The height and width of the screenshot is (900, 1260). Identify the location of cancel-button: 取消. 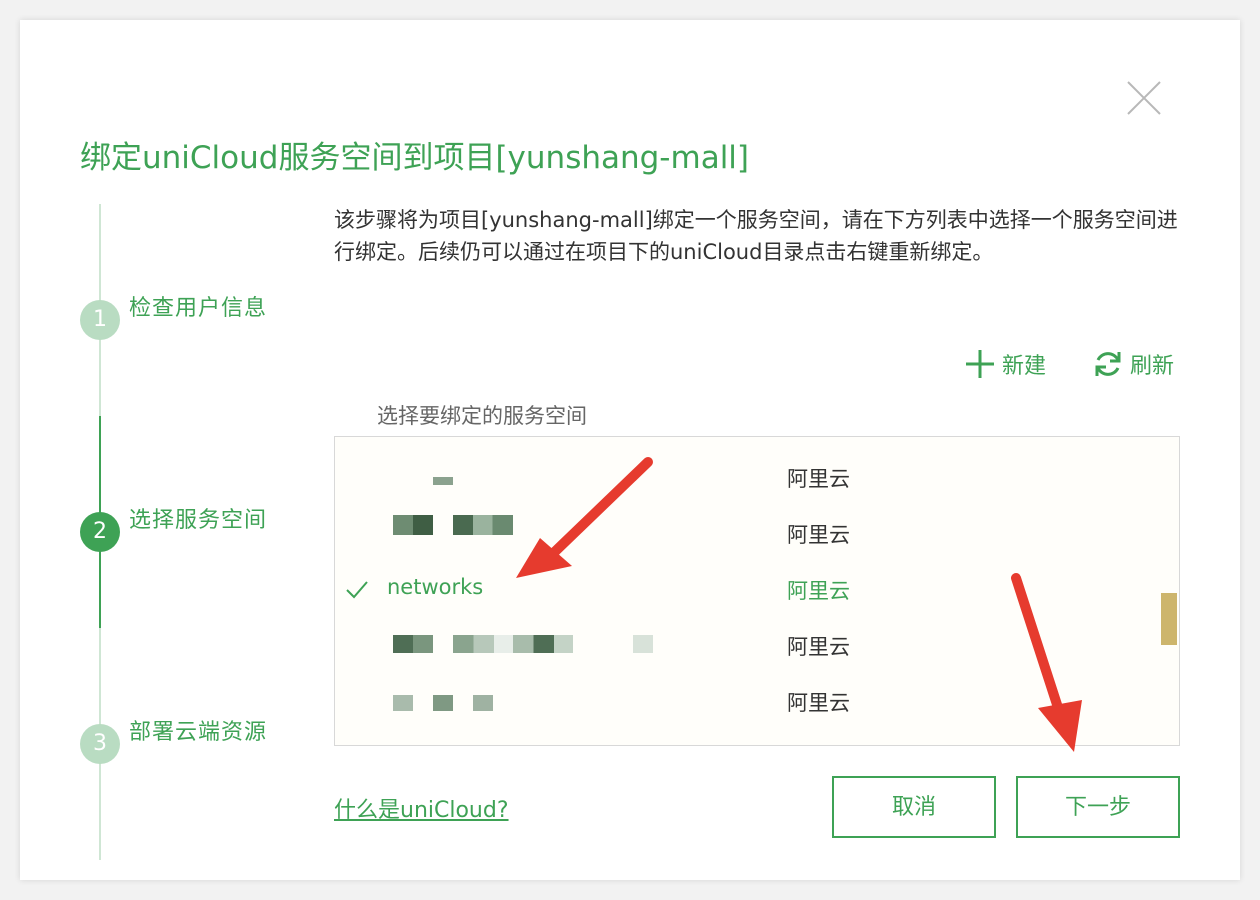
(914, 807).